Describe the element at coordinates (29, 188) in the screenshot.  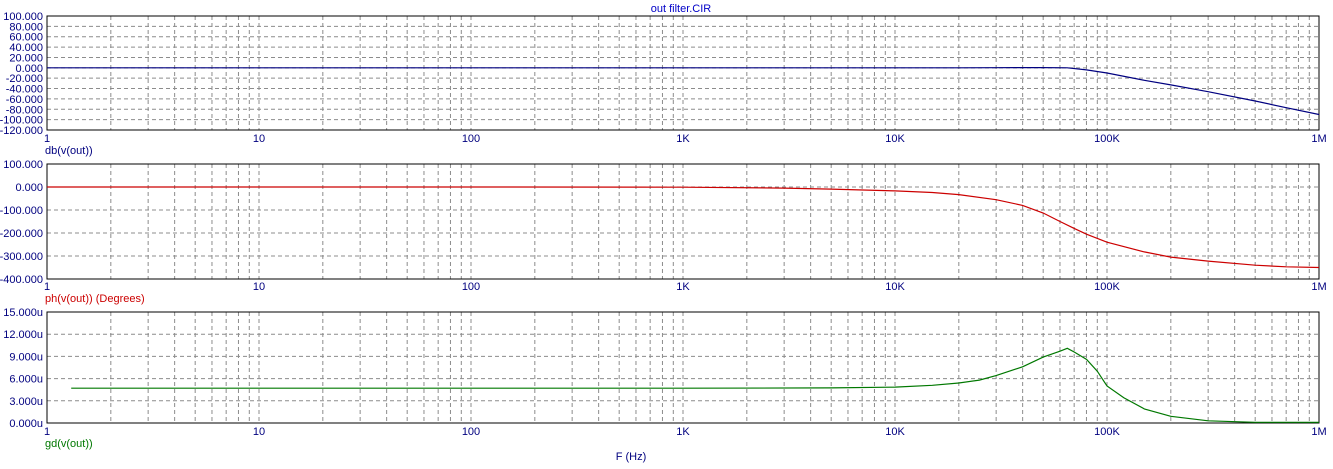
I see `y-tick-label: 0.000` at that location.